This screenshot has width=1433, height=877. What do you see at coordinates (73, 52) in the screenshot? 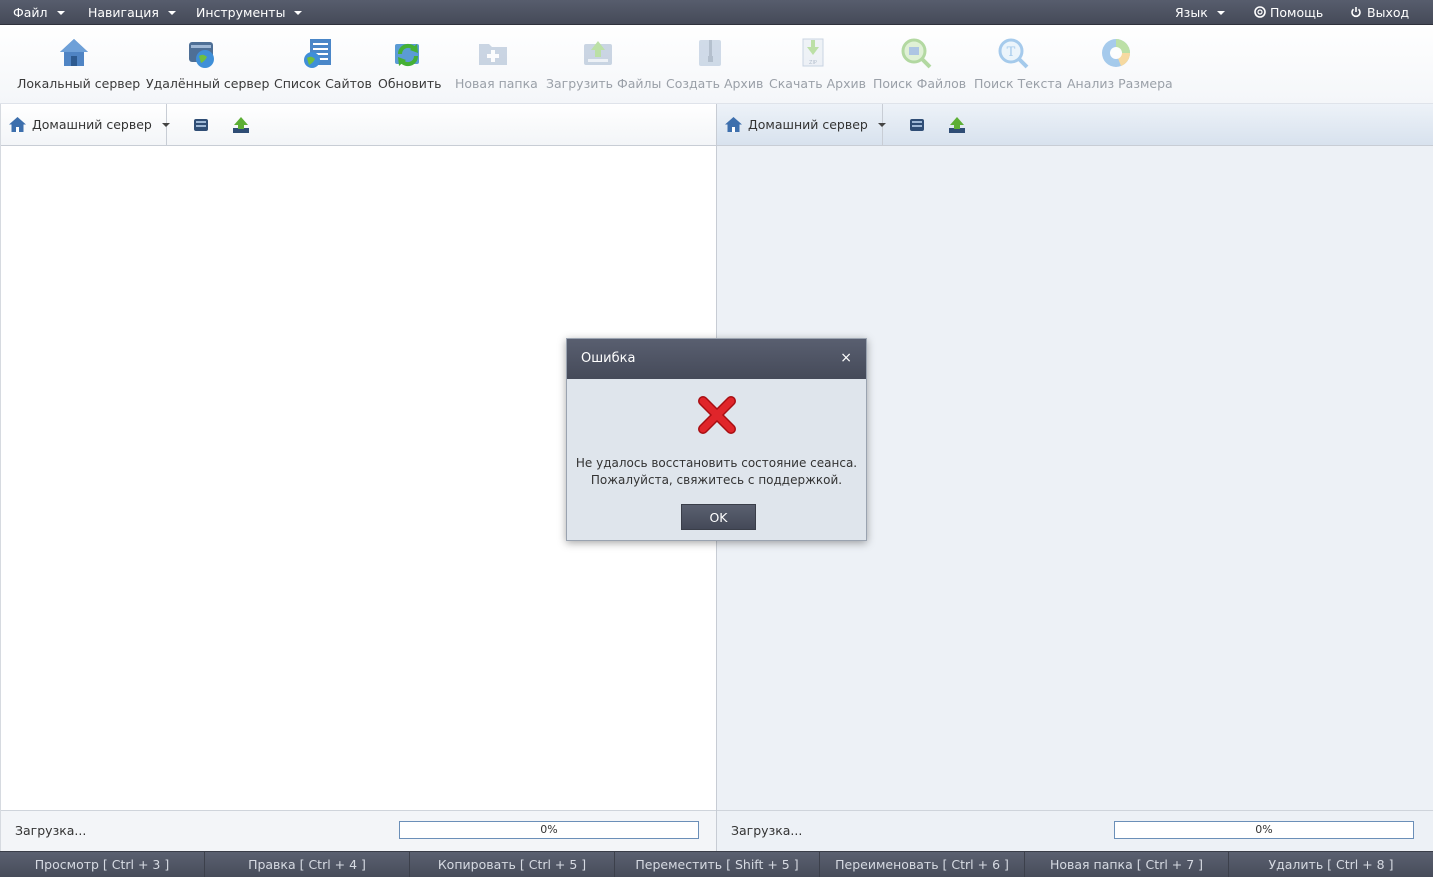
I see `local-server-icon` at bounding box center [73, 52].